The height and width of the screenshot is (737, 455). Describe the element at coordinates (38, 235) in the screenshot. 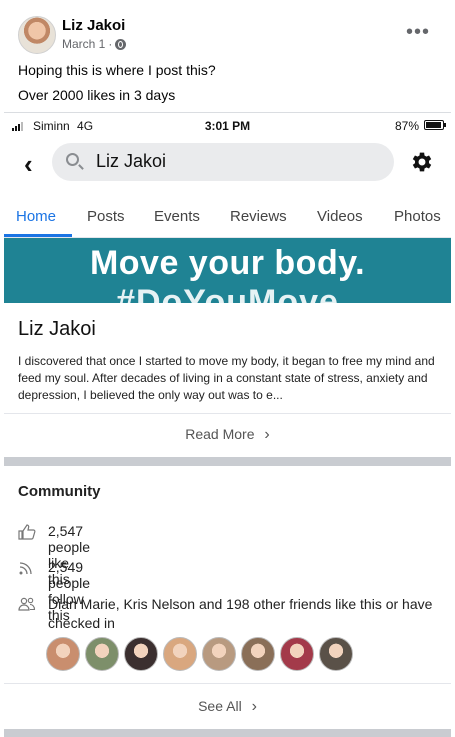

I see `active-tab-indicator` at that location.